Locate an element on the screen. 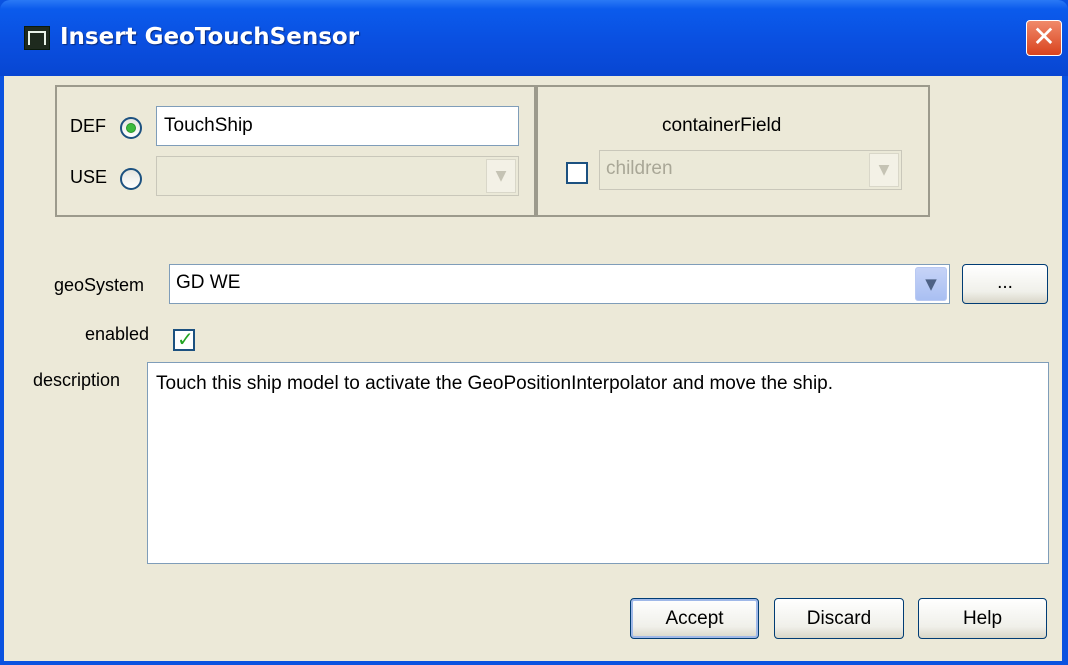 The width and height of the screenshot is (1068, 665). discard-button: Discard is located at coordinates (839, 618).